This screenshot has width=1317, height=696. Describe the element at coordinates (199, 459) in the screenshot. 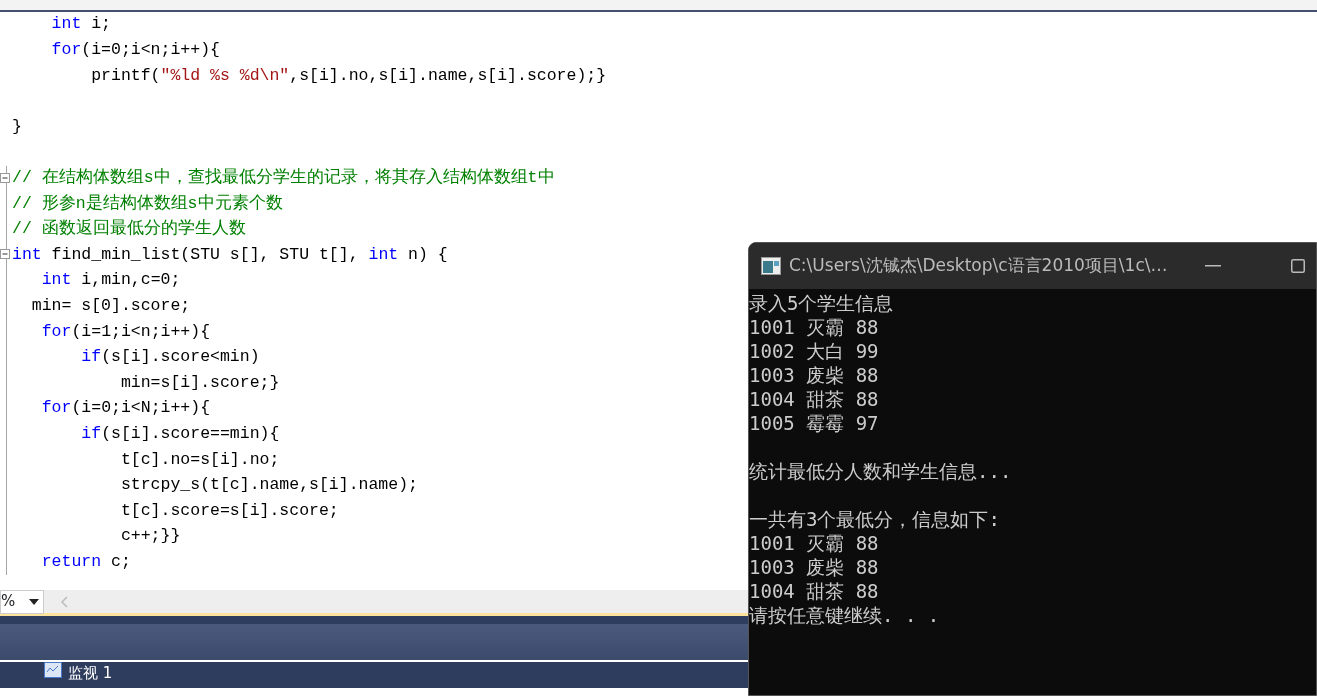

I see `code-line: t[c].no=s[i].no;` at that location.